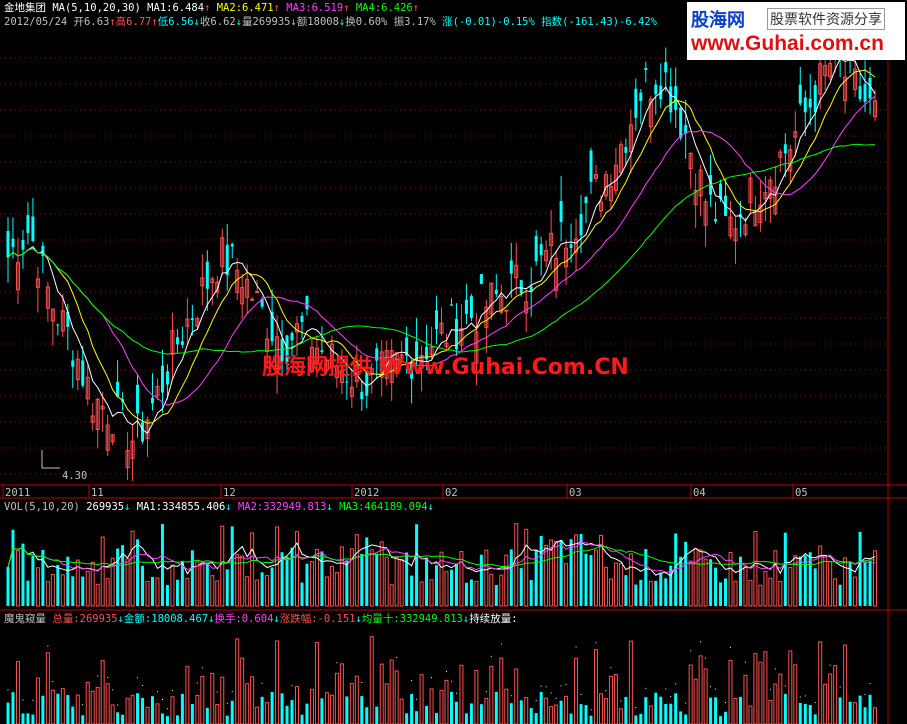 The height and width of the screenshot is (724, 907). What do you see at coordinates (442, 565) in the screenshot?
I see `volume-bars` at bounding box center [442, 565].